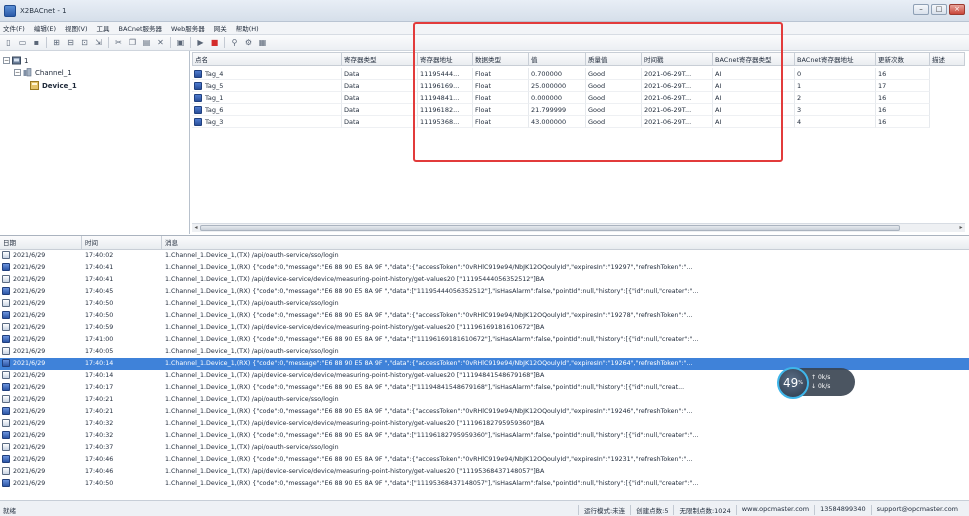  What do you see at coordinates (921, 9) in the screenshot?
I see `minimize-button: –` at bounding box center [921, 9].